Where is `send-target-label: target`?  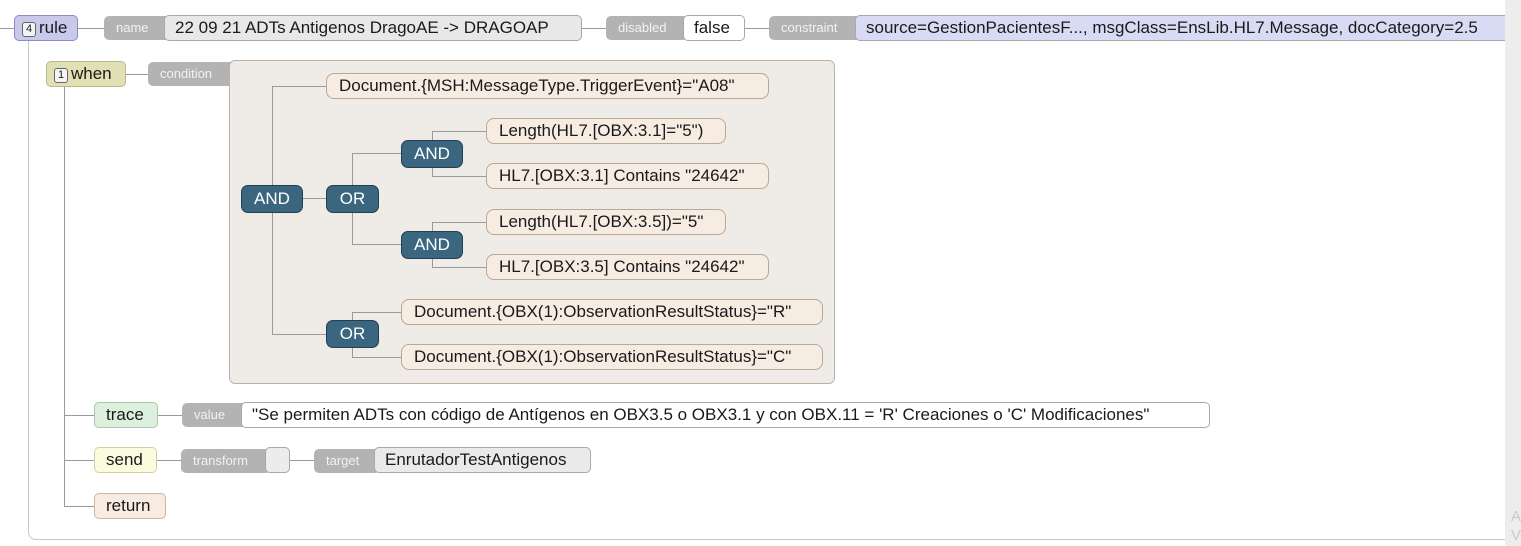 send-target-label: target is located at coordinates (347, 461).